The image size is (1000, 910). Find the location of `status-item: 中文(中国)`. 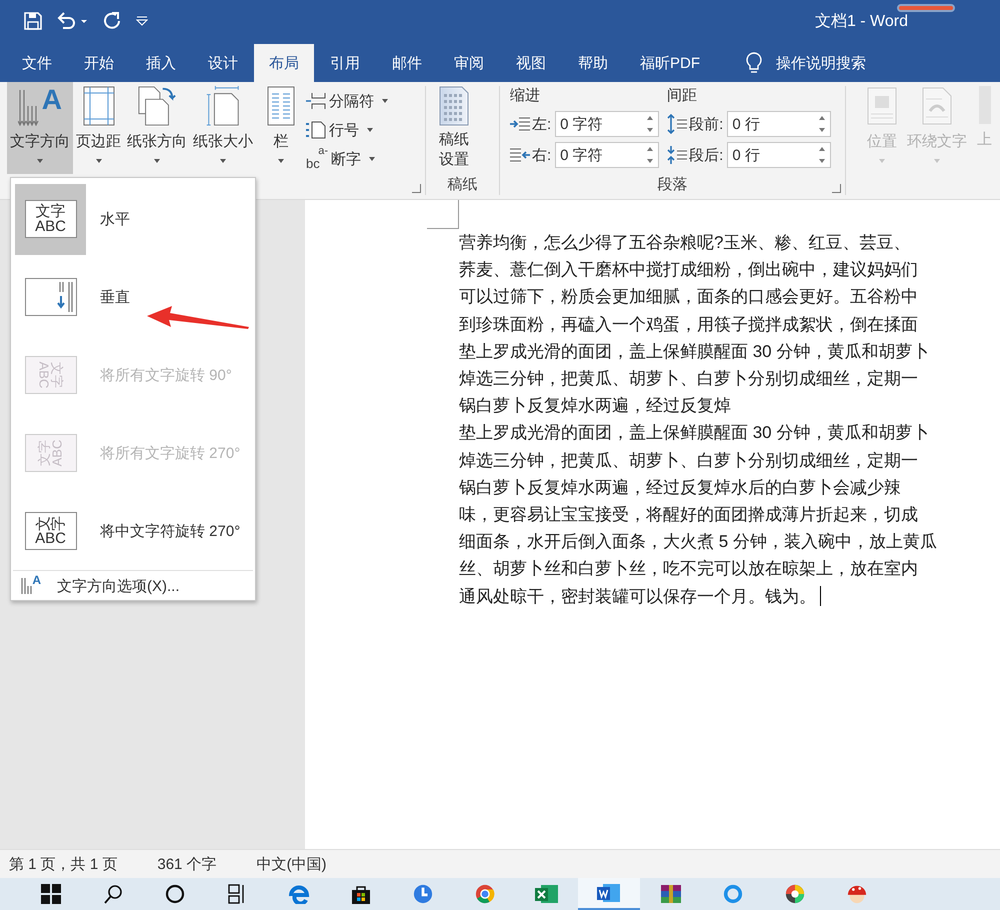

status-item: 中文(中国) is located at coordinates (291, 864).